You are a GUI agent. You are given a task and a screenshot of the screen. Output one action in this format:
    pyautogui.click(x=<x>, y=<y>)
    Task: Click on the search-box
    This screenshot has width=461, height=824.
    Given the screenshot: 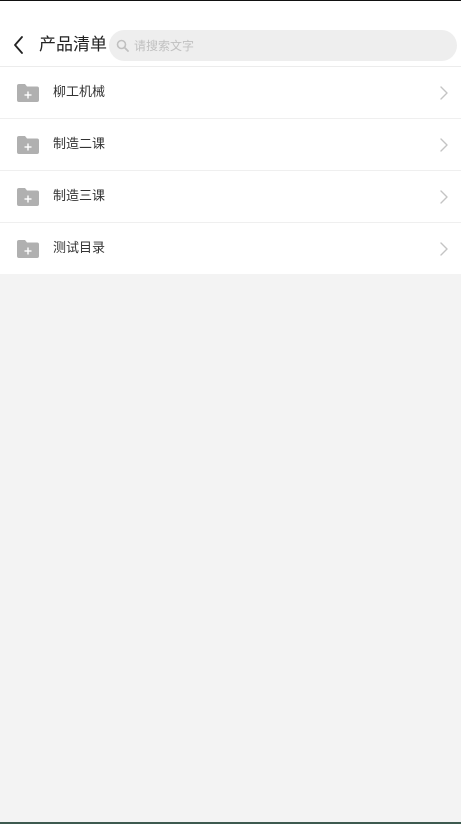 What is the action you would take?
    pyautogui.click(x=283, y=45)
    